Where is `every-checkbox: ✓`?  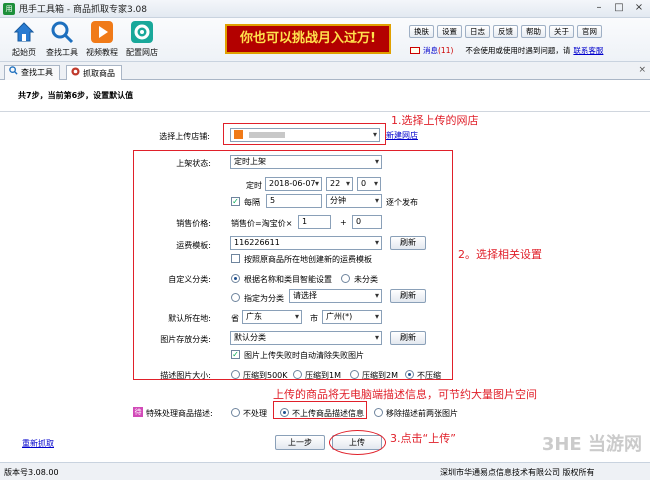
every-checkbox: ✓ is located at coordinates (235, 201).